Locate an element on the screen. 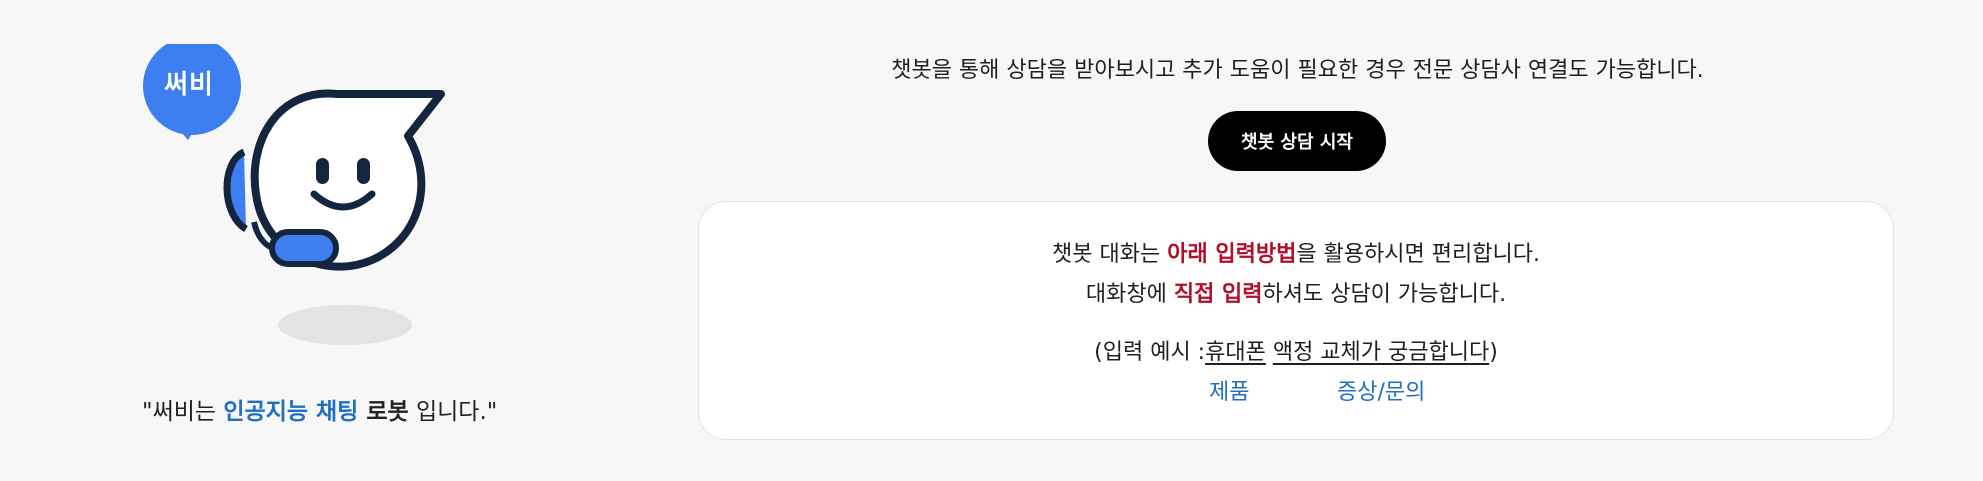 The height and width of the screenshot is (481, 1983). example-suffix: ) is located at coordinates (1493, 352).